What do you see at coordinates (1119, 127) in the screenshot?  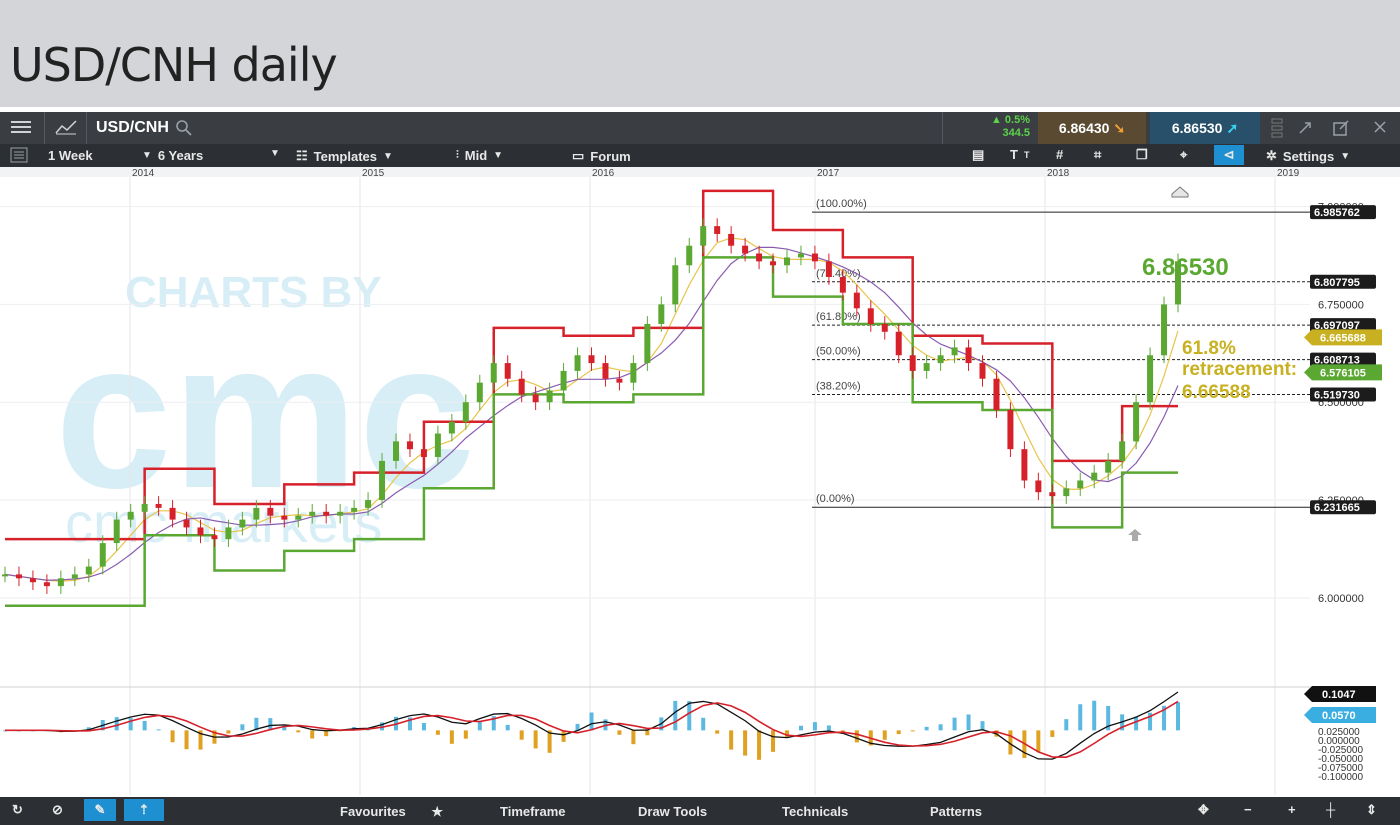 I see `arrow-down-icon: ➘` at bounding box center [1119, 127].